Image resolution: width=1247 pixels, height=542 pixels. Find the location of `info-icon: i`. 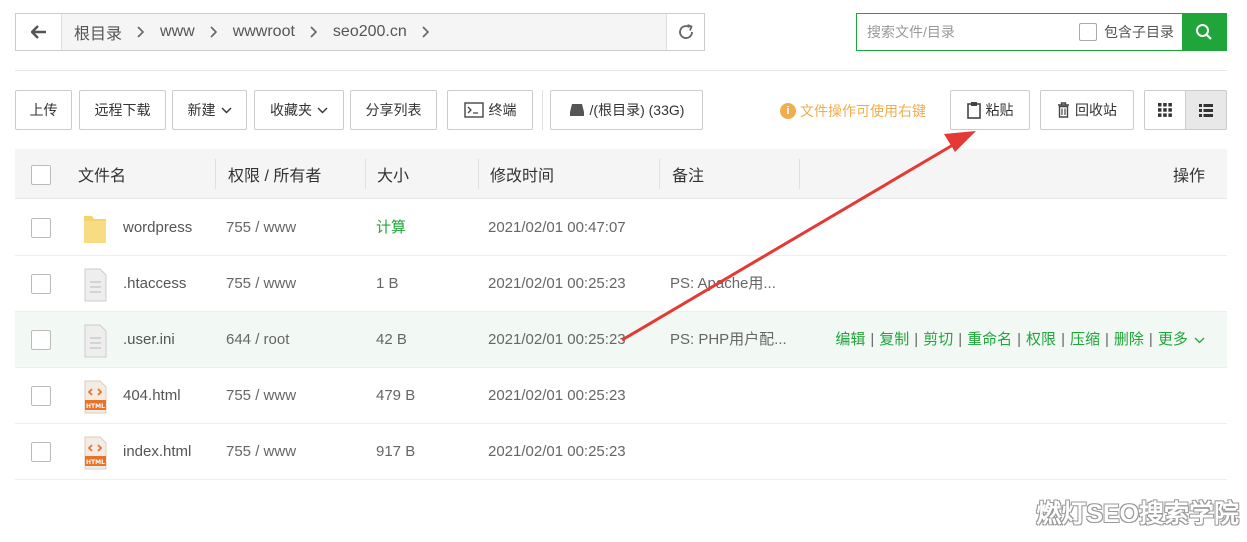

info-icon: i is located at coordinates (788, 111).